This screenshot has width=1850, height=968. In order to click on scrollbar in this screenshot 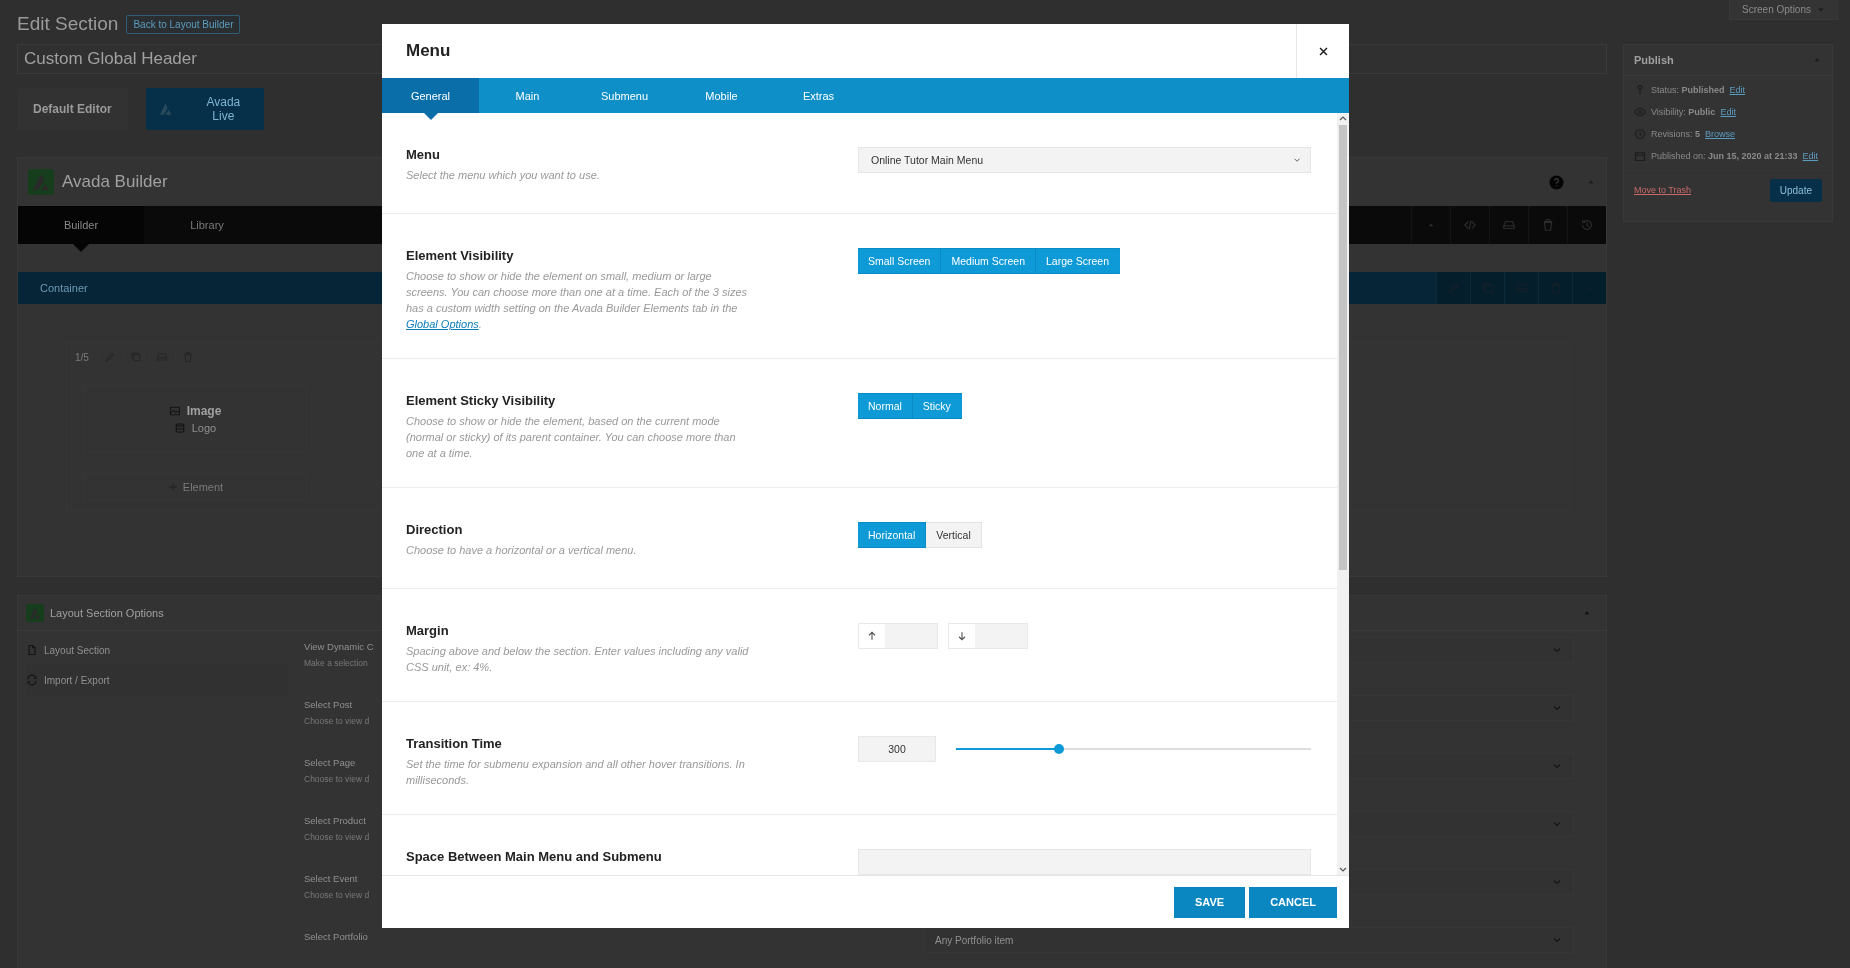, I will do `click(1343, 494)`.